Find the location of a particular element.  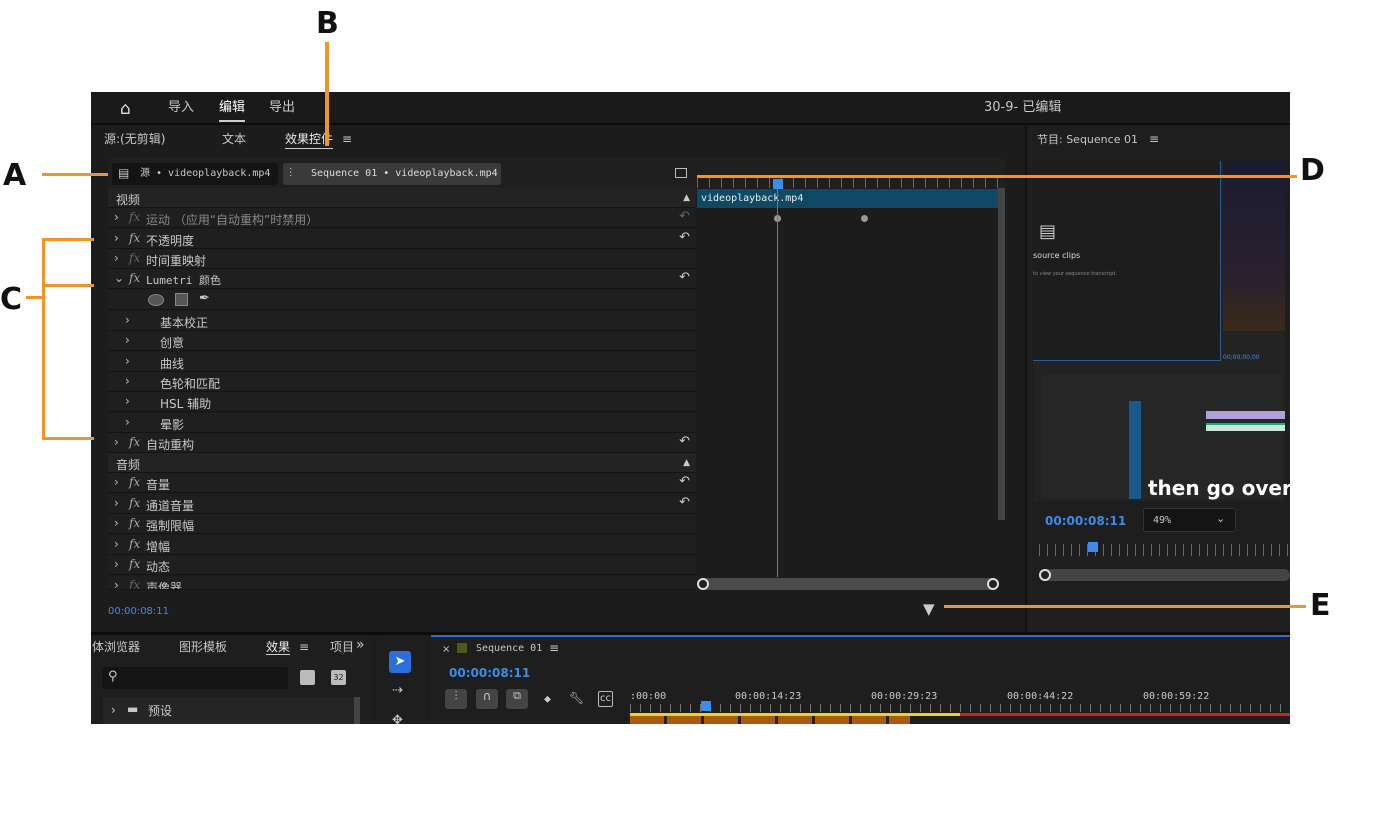

marker-icon: ⬥ is located at coordinates (547, 700).